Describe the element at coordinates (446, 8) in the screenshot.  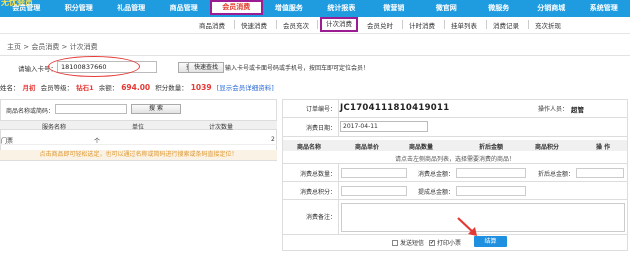
I see `nav-micro-site: 微官网` at that location.